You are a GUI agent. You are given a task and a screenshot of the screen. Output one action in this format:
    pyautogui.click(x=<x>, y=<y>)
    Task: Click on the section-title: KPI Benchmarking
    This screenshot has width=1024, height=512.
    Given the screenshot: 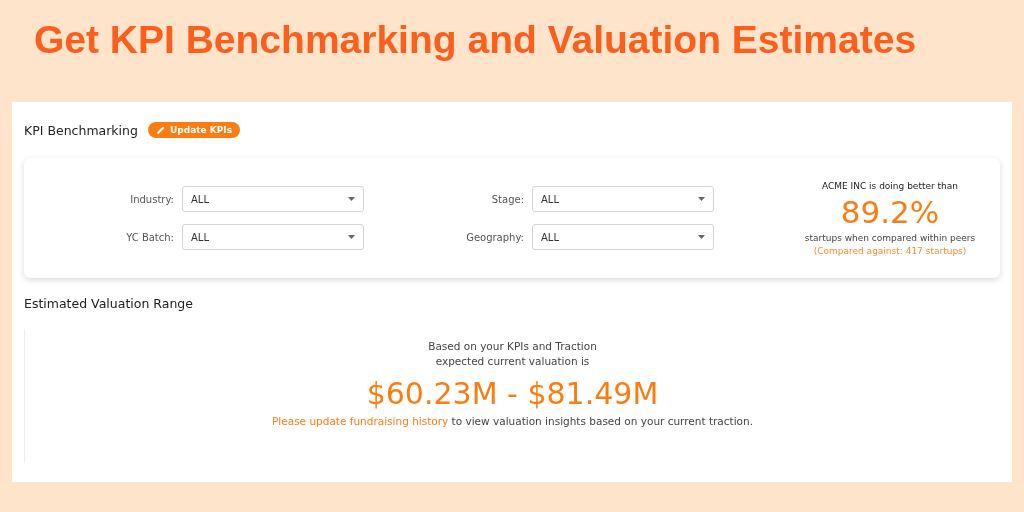 What is the action you would take?
    pyautogui.click(x=81, y=130)
    